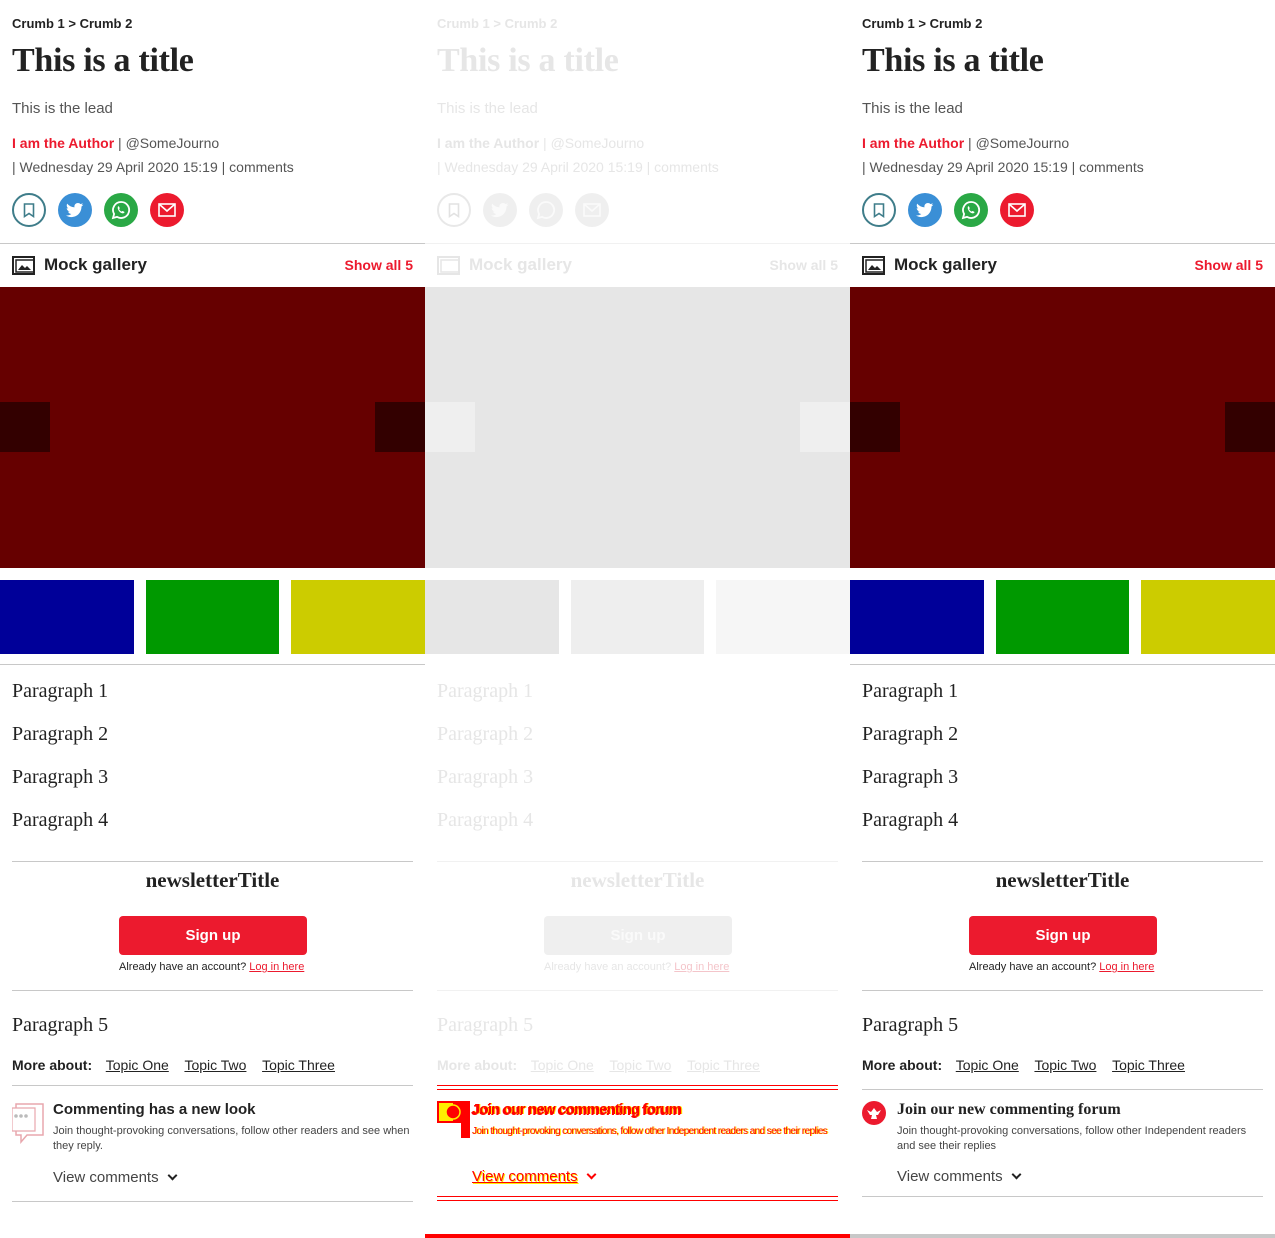 This screenshot has height=1238, width=1275. I want to click on comments-title: Commenting has a new look, so click(154, 1109).